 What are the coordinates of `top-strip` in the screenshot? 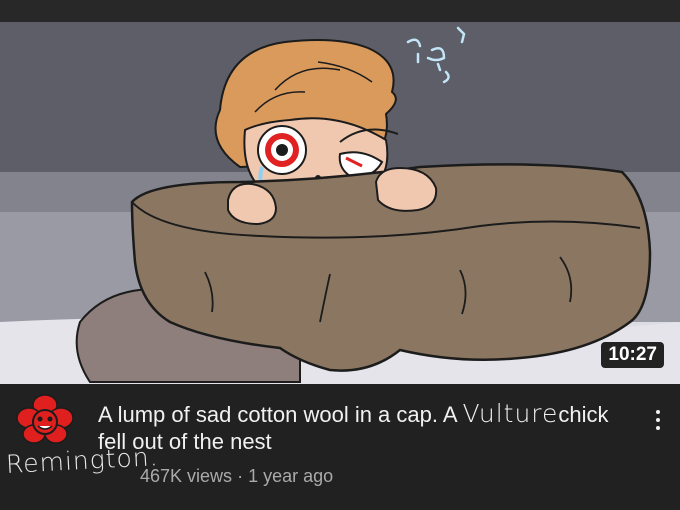 It's located at (340, 11).